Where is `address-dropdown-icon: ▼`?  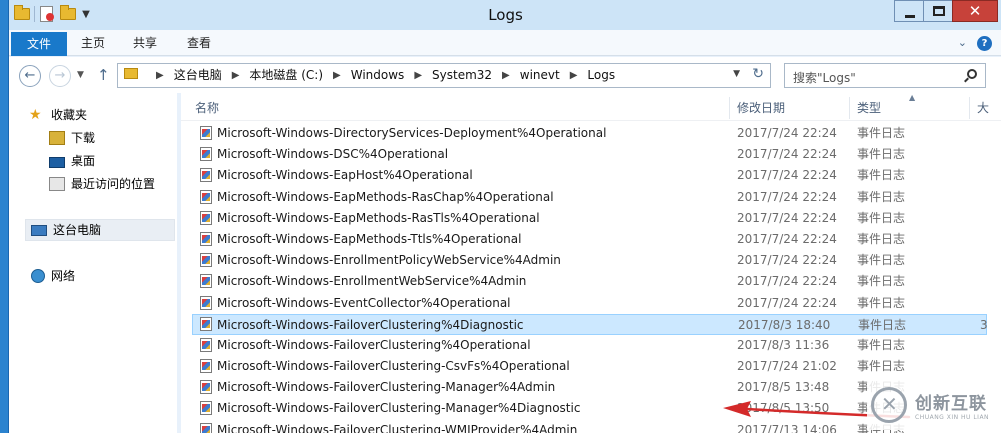
address-dropdown-icon: ▼ is located at coordinates (736, 74).